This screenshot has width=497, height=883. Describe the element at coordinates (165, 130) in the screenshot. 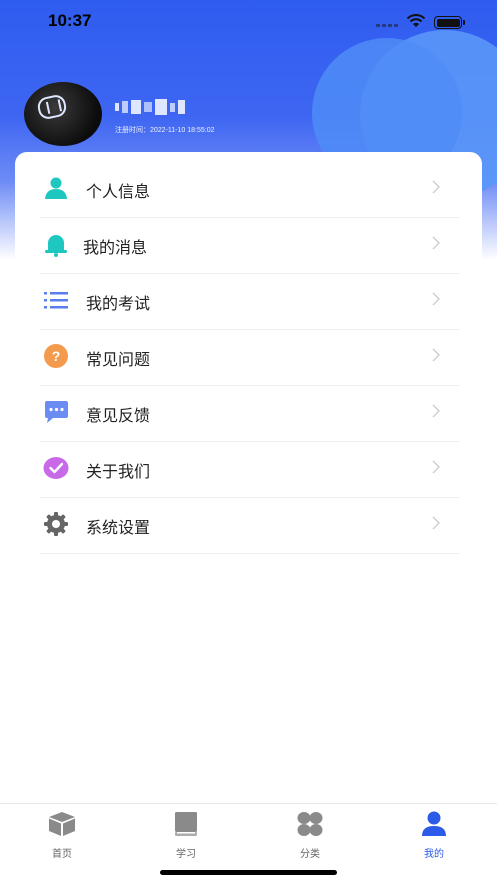

I see `registration-time: 注册时间：2022-11-10 18:55:02` at that location.